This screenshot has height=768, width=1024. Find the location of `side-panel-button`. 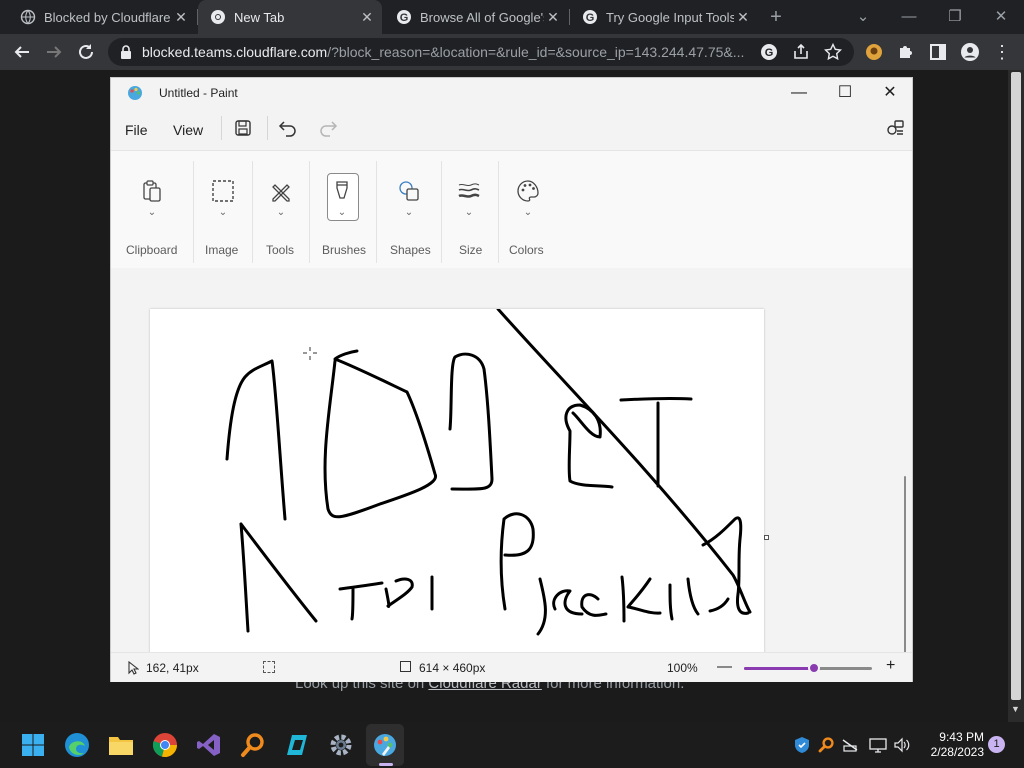

side-panel-button is located at coordinates (938, 52).